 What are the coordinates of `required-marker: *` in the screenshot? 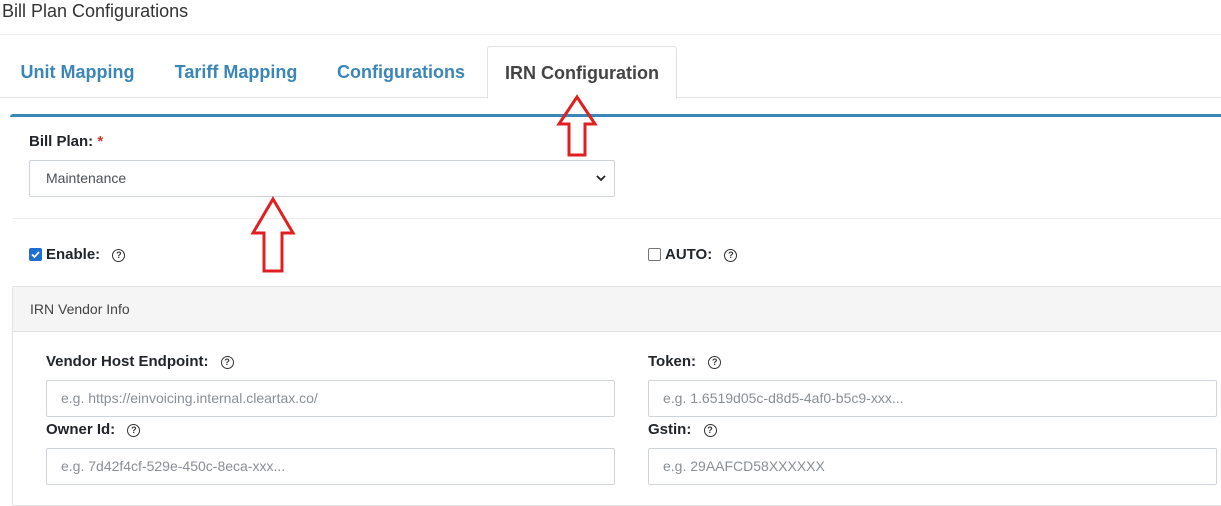 It's located at (100, 141).